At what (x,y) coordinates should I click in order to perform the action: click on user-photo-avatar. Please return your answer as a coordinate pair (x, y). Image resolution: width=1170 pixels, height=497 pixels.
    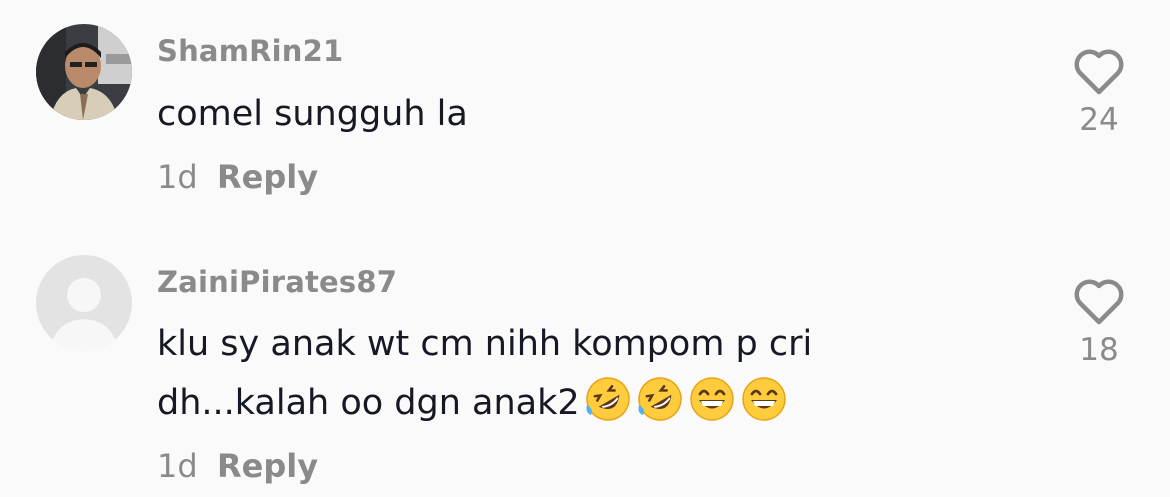
    Looking at the image, I should click on (84, 72).